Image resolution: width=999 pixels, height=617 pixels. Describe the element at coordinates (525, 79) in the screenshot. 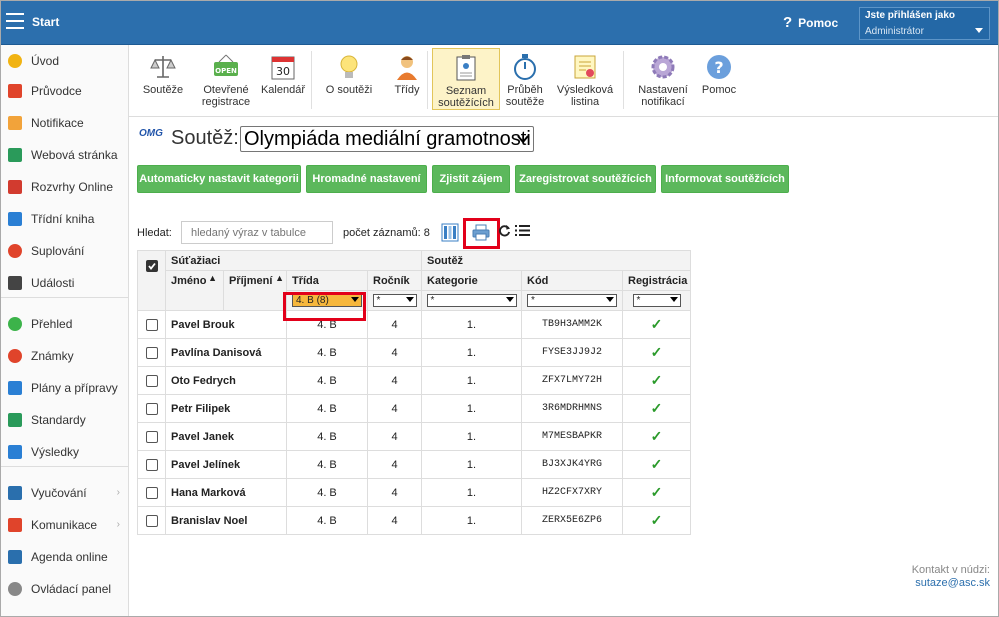

I see `toolbar-item-6: Průběh soutěže` at that location.